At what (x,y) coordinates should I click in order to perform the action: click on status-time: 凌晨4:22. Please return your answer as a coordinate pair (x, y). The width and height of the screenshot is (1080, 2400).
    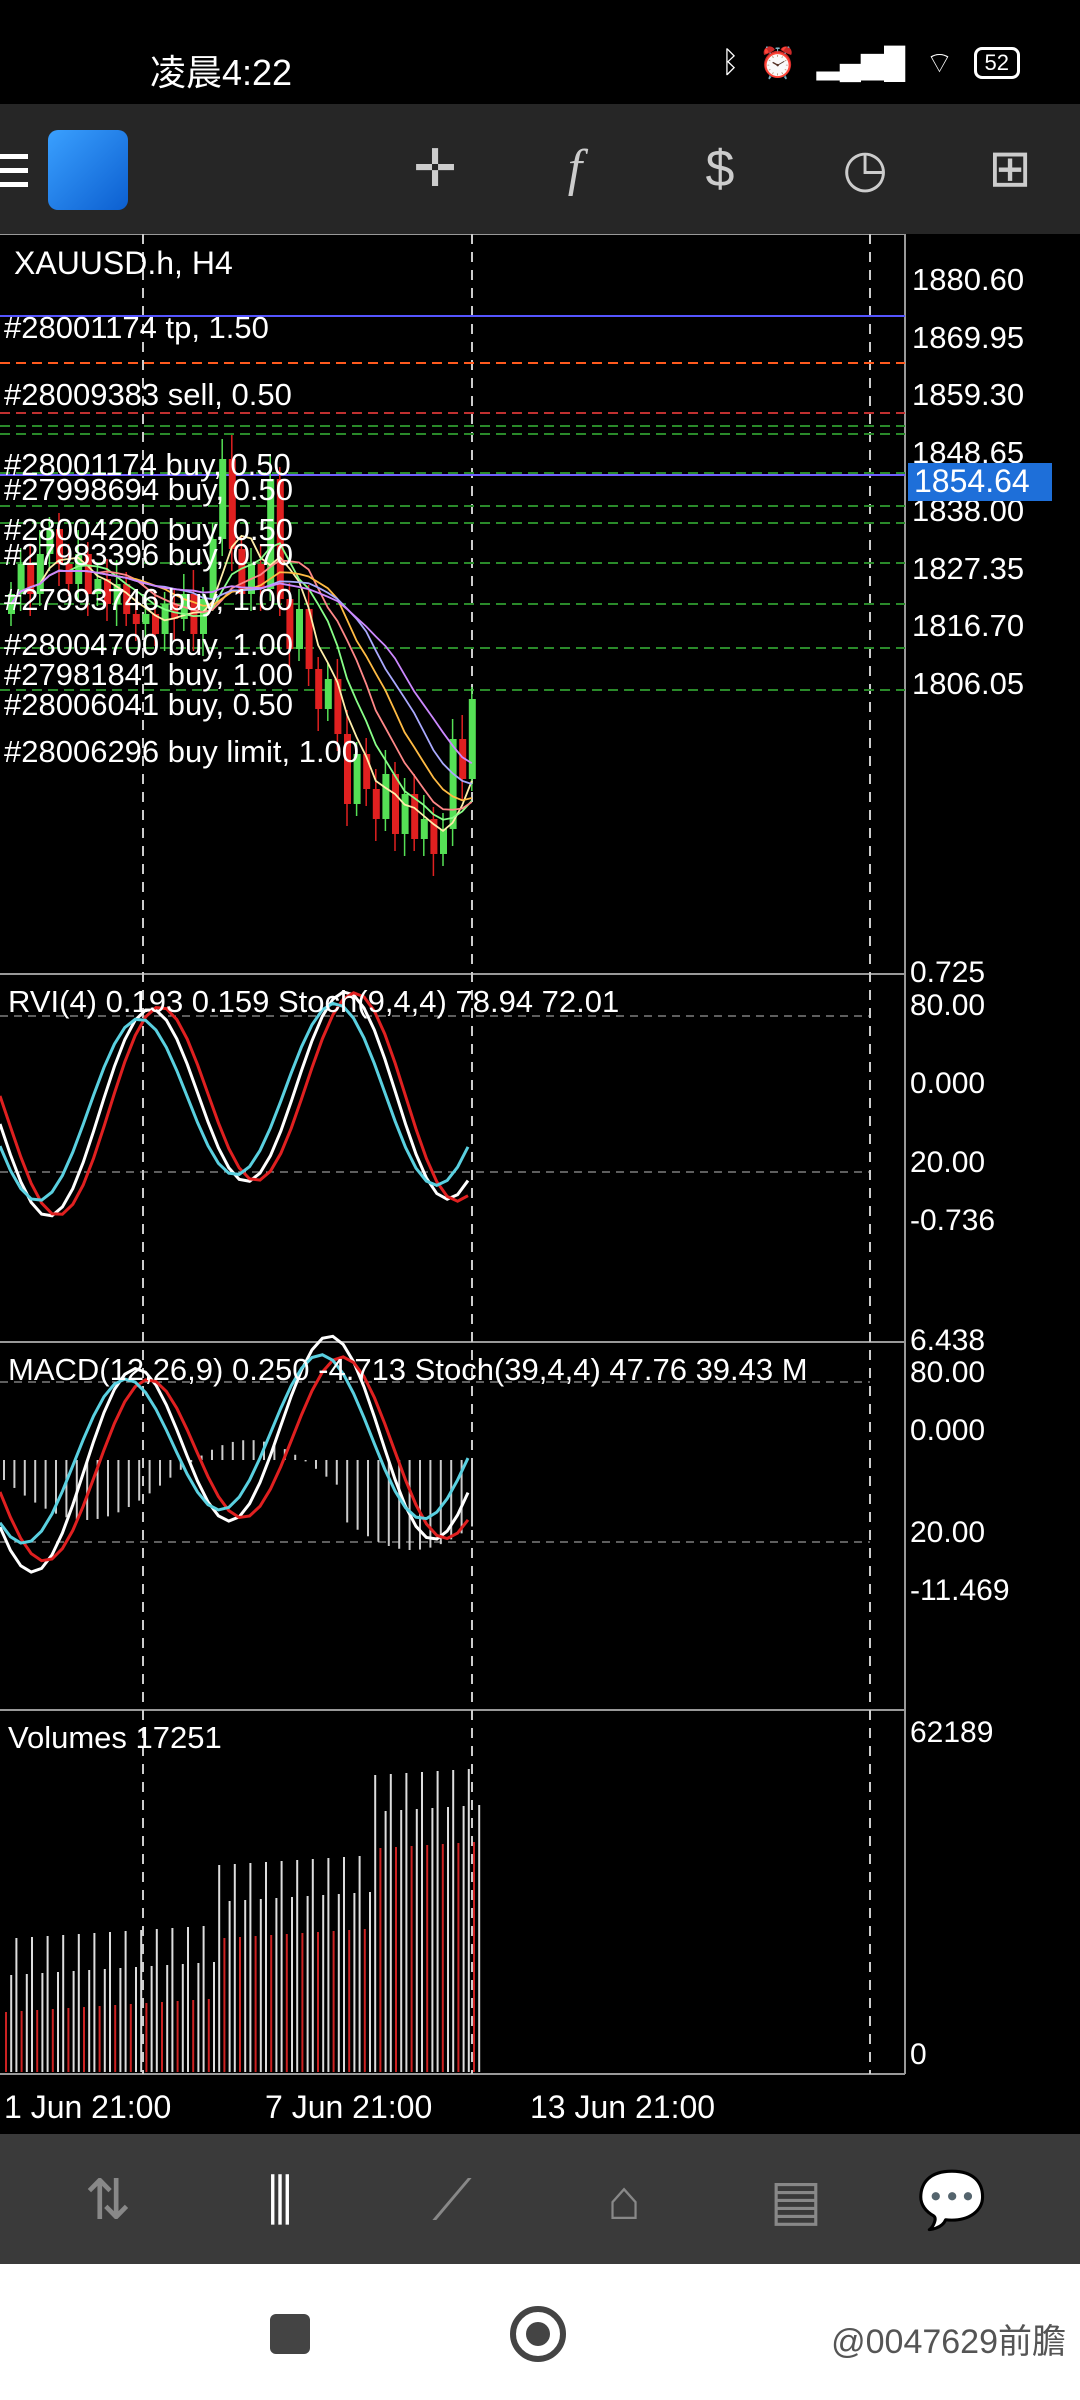
    Looking at the image, I should click on (221, 72).